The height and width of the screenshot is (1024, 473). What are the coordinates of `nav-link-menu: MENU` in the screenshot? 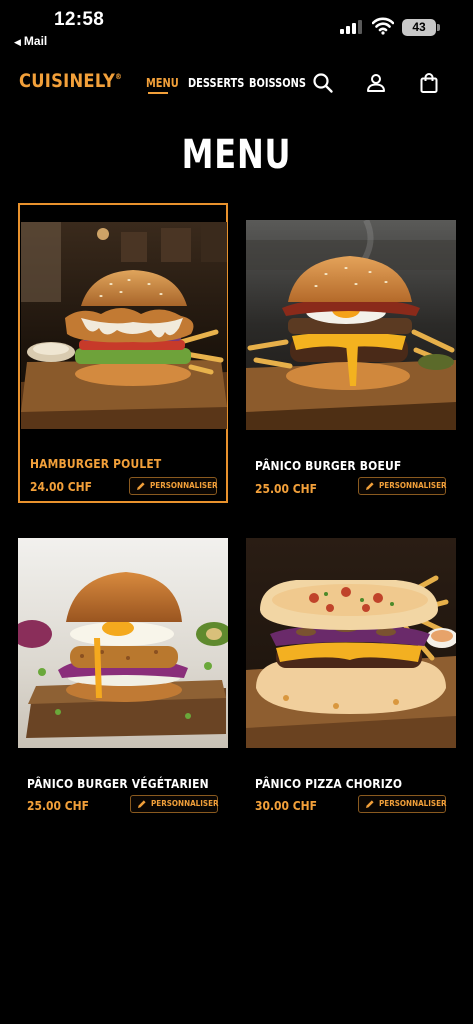 It's located at (162, 83).